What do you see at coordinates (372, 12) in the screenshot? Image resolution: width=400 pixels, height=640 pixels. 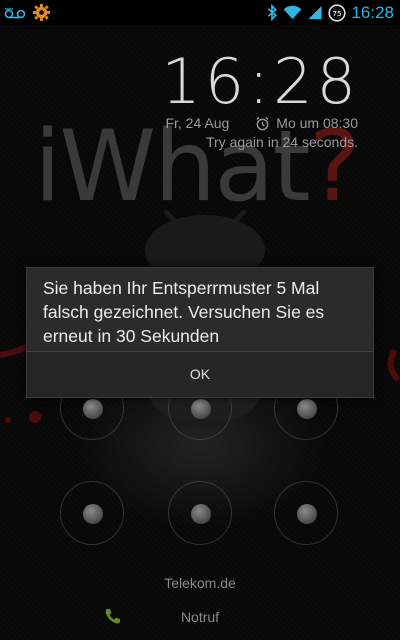 I see `status-time: 16:28` at bounding box center [372, 12].